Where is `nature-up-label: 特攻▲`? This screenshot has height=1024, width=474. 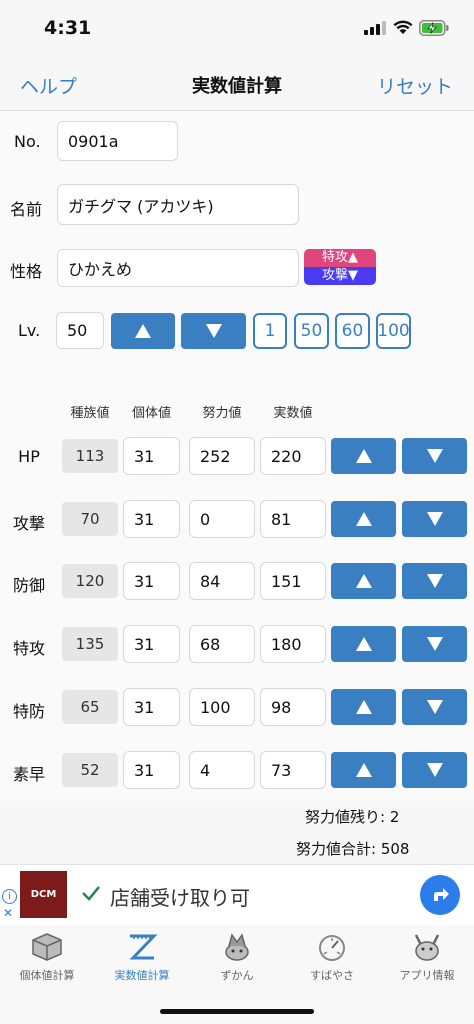
nature-up-label: 特攻▲ is located at coordinates (340, 258).